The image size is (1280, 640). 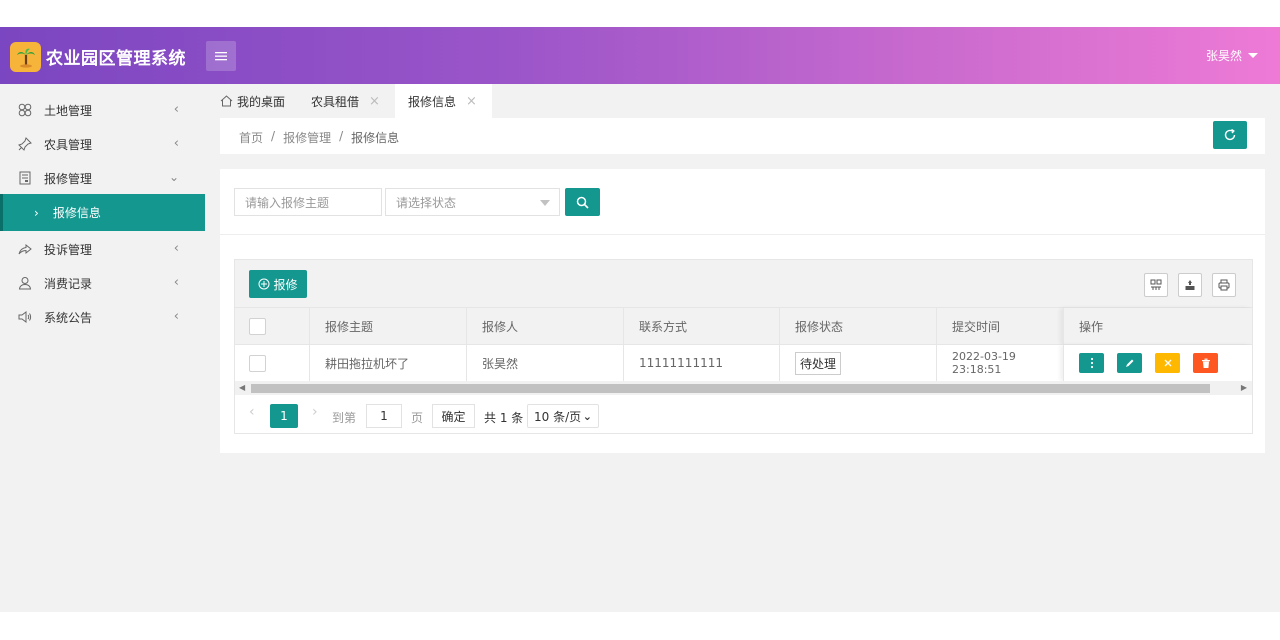 I want to click on app-header: 农业园区管理系统 张昊然, so click(x=640, y=55).